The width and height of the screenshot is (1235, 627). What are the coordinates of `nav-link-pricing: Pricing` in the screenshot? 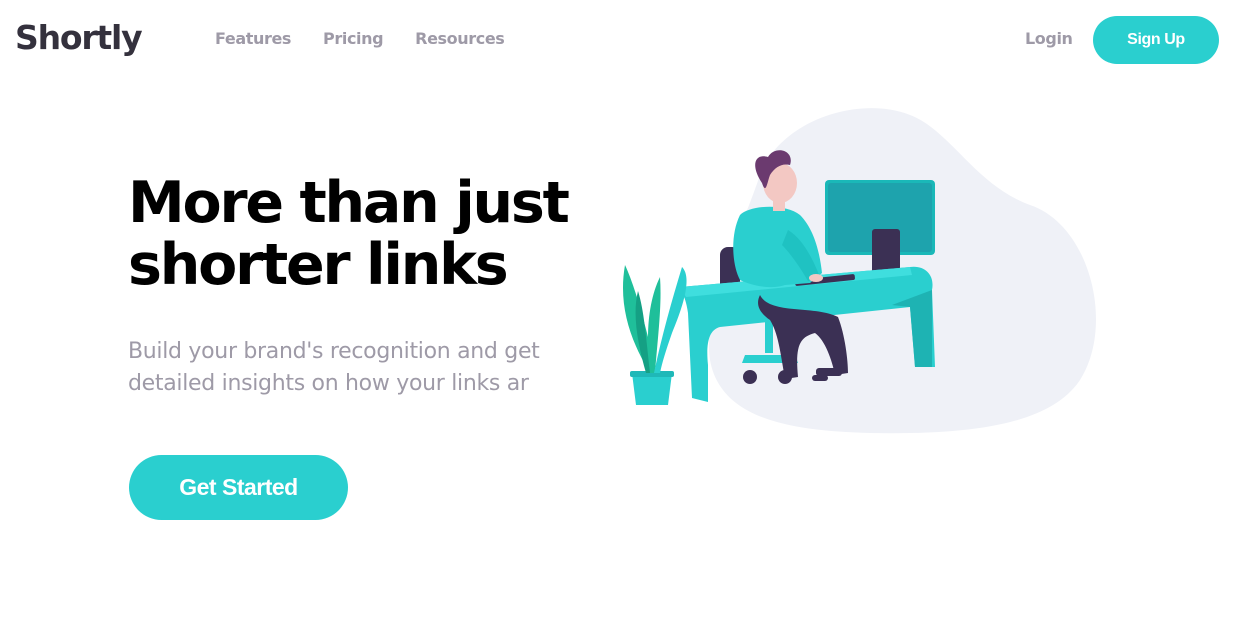 It's located at (353, 39).